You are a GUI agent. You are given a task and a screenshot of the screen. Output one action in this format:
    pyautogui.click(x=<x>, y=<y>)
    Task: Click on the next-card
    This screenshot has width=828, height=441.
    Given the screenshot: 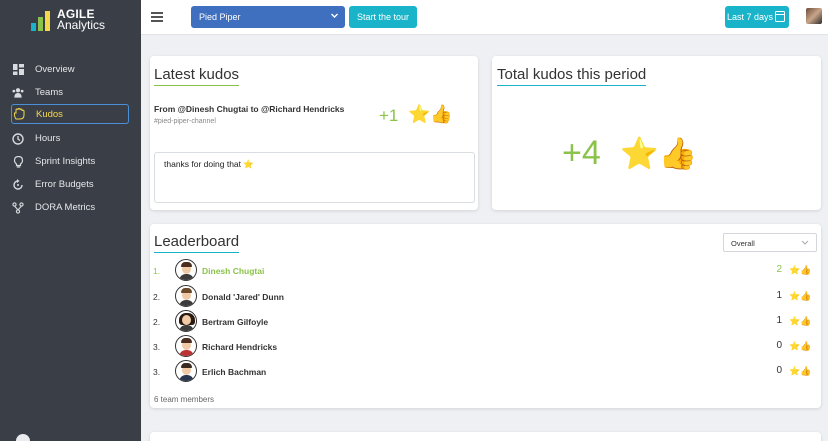 What is the action you would take?
    pyautogui.click(x=485, y=436)
    